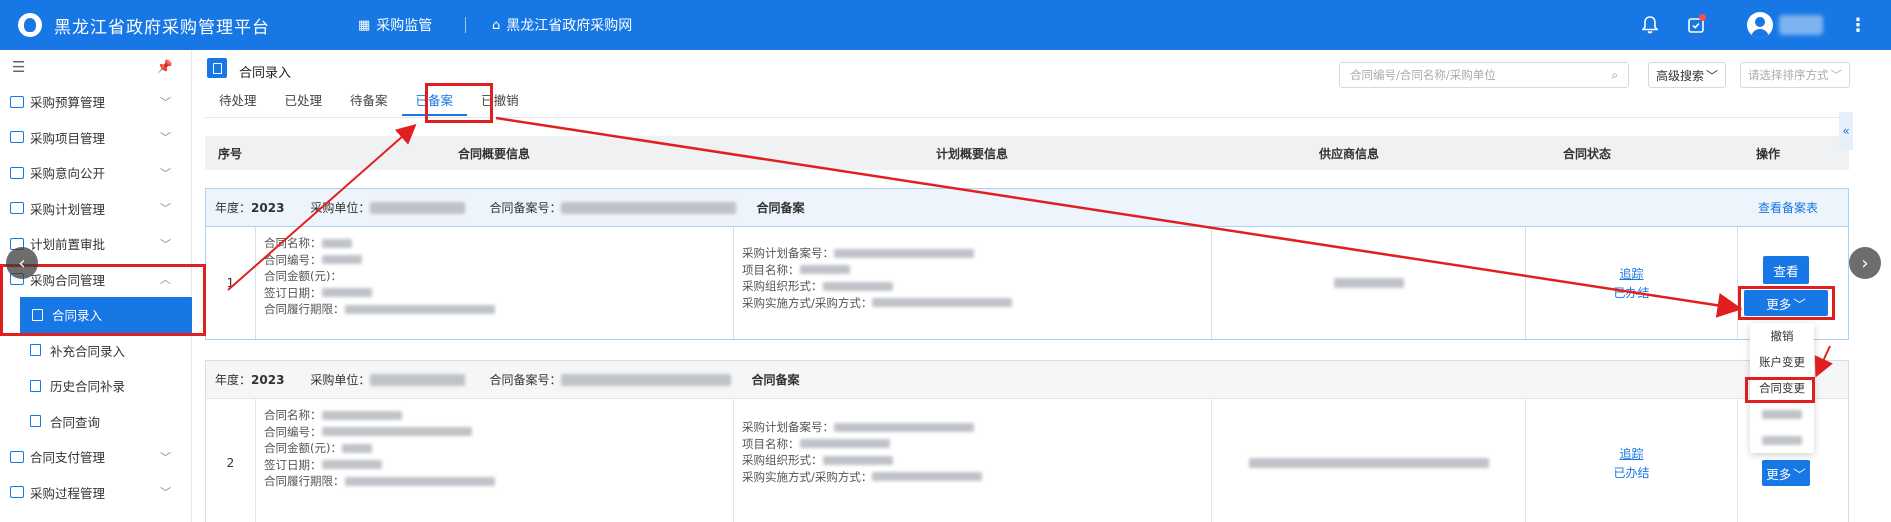 The height and width of the screenshot is (522, 1891). I want to click on avatar, so click(1760, 25).